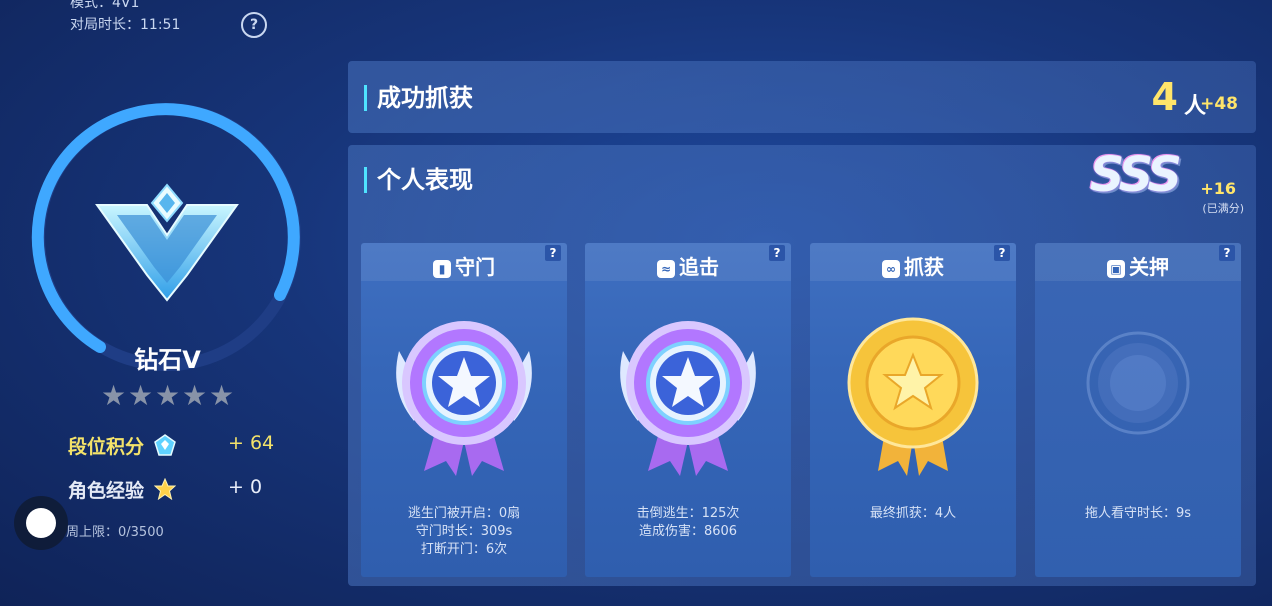 This screenshot has height=606, width=1272. I want to click on grade-bonus: +16, so click(1218, 188).